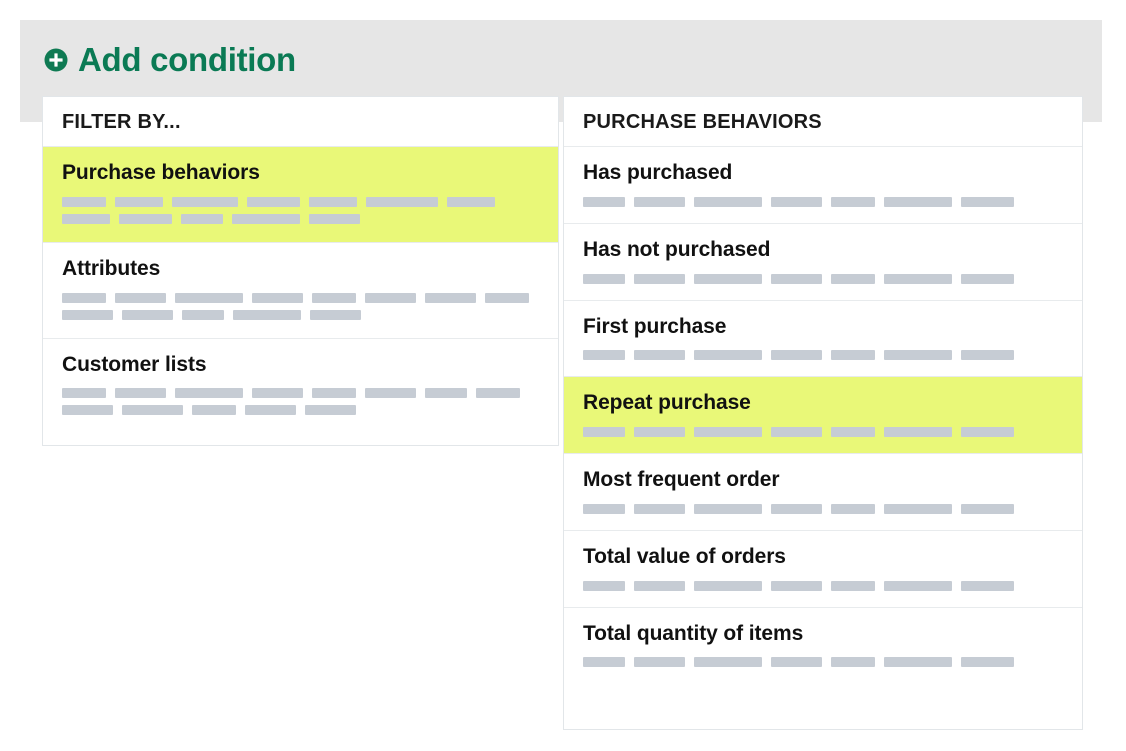 This screenshot has height=751, width=1126. What do you see at coordinates (823, 492) in the screenshot?
I see `list-item: Most frequent order` at bounding box center [823, 492].